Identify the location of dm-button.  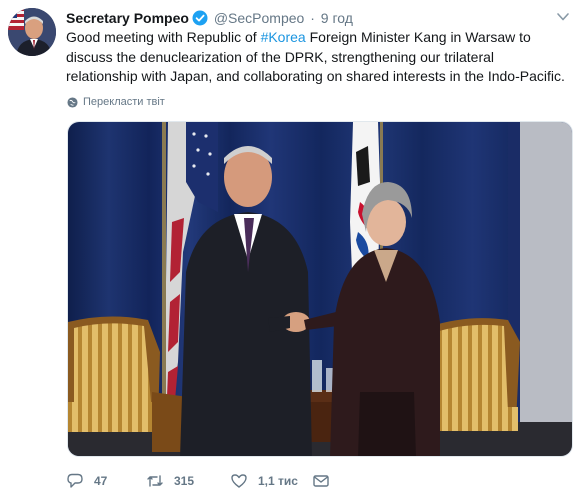
(321, 481).